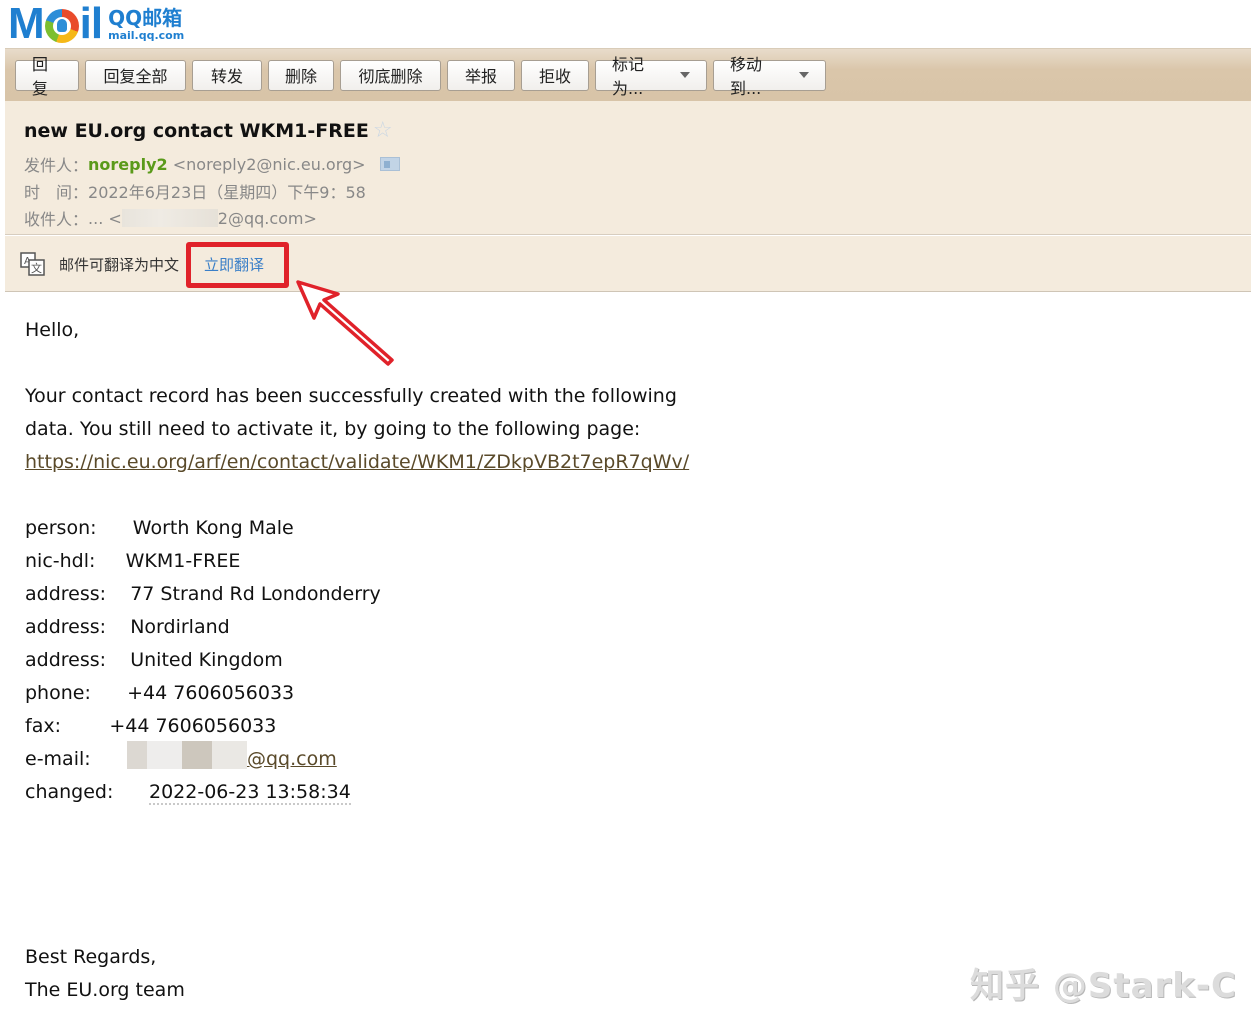  I want to click on qq-mail-logo: M il QQ邮箱 mail.qq.com, so click(96, 24).